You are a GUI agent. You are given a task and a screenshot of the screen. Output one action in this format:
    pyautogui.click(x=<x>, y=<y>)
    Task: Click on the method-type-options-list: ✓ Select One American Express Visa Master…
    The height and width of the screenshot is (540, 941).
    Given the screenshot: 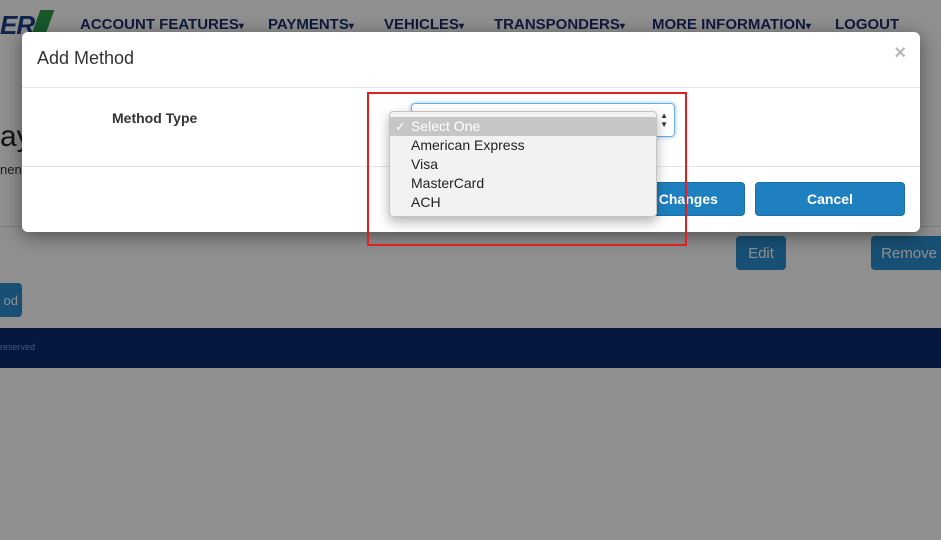 What is the action you would take?
    pyautogui.click(x=523, y=164)
    